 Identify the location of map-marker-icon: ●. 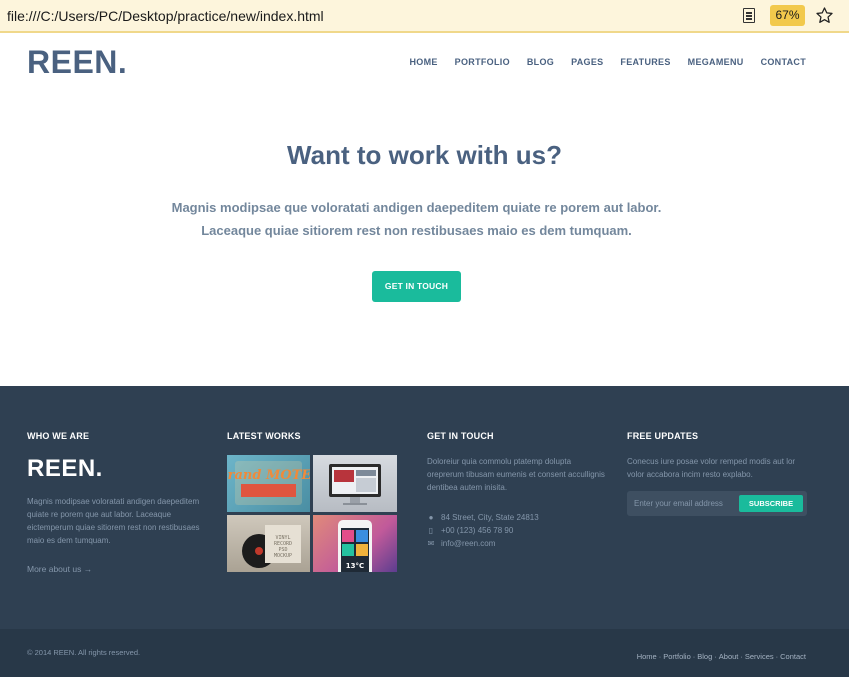
(431, 517).